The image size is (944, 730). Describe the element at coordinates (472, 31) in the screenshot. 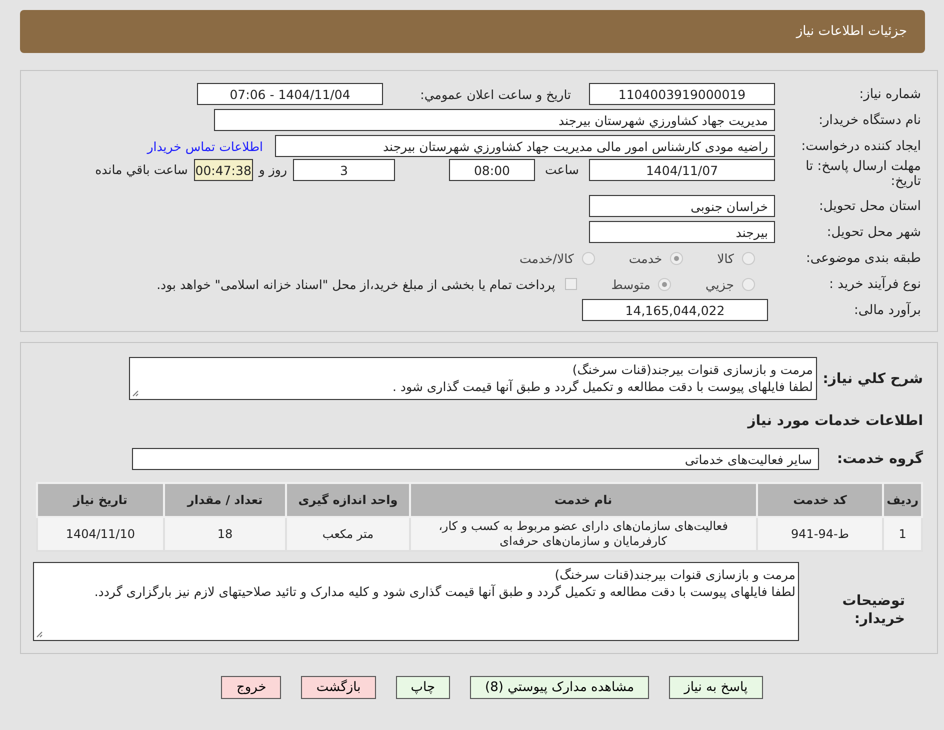

I see `page-header: جزئیات اطلاعات نیاز` at that location.